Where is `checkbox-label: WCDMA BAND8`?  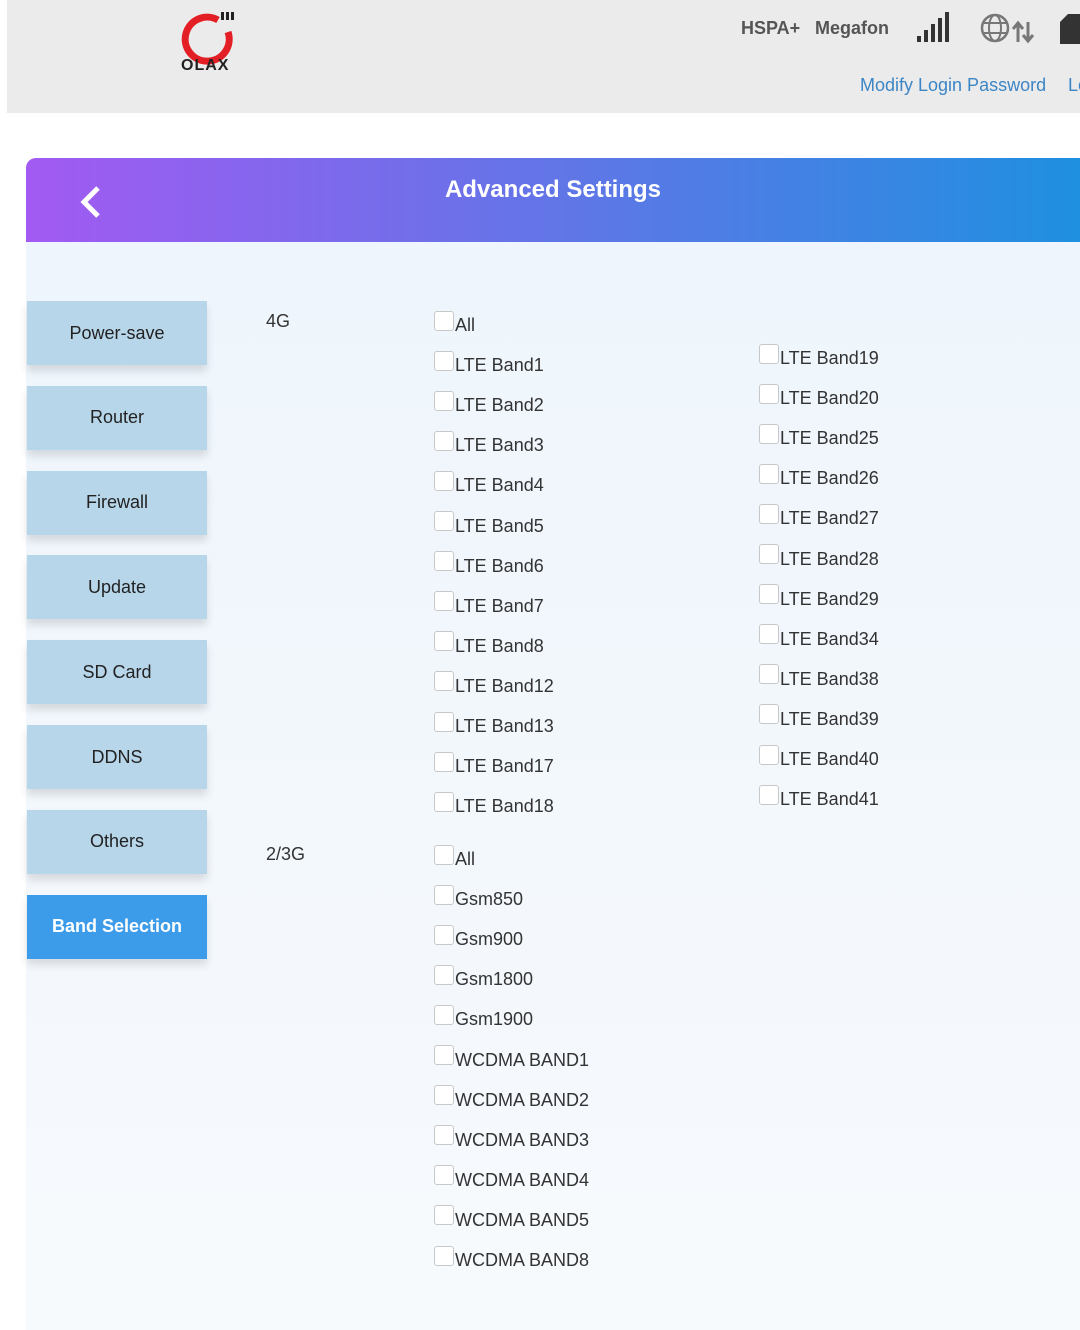
checkbox-label: WCDMA BAND8 is located at coordinates (522, 1260).